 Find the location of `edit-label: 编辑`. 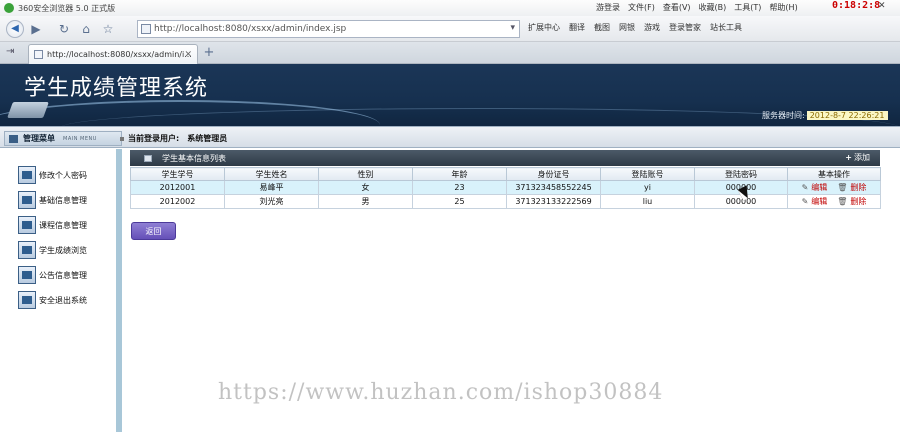

edit-label: 编辑 is located at coordinates (819, 201).